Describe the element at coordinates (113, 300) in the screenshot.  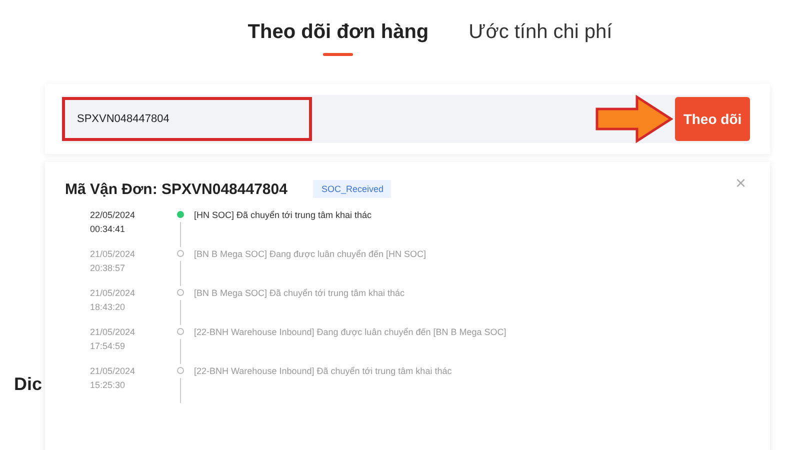
I see `event-timestamp: 21/05/2024 18:43:20` at that location.